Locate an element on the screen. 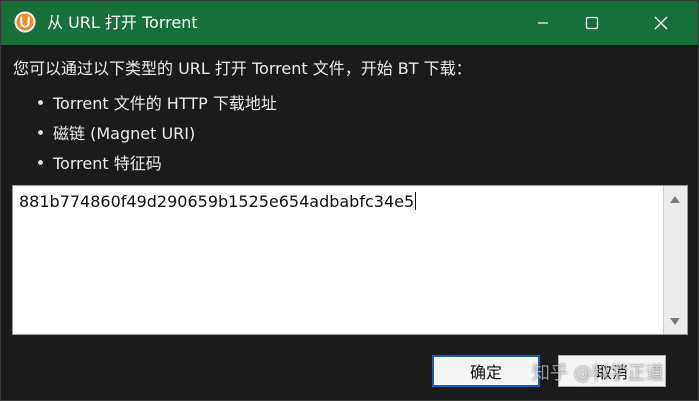 The image size is (699, 401). scroll-up-icon is located at coordinates (675, 199).